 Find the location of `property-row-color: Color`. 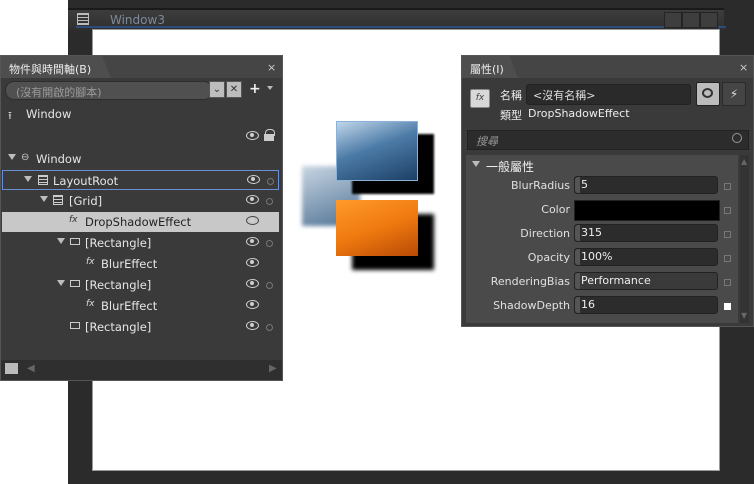

property-row-color: Color is located at coordinates (602, 210).